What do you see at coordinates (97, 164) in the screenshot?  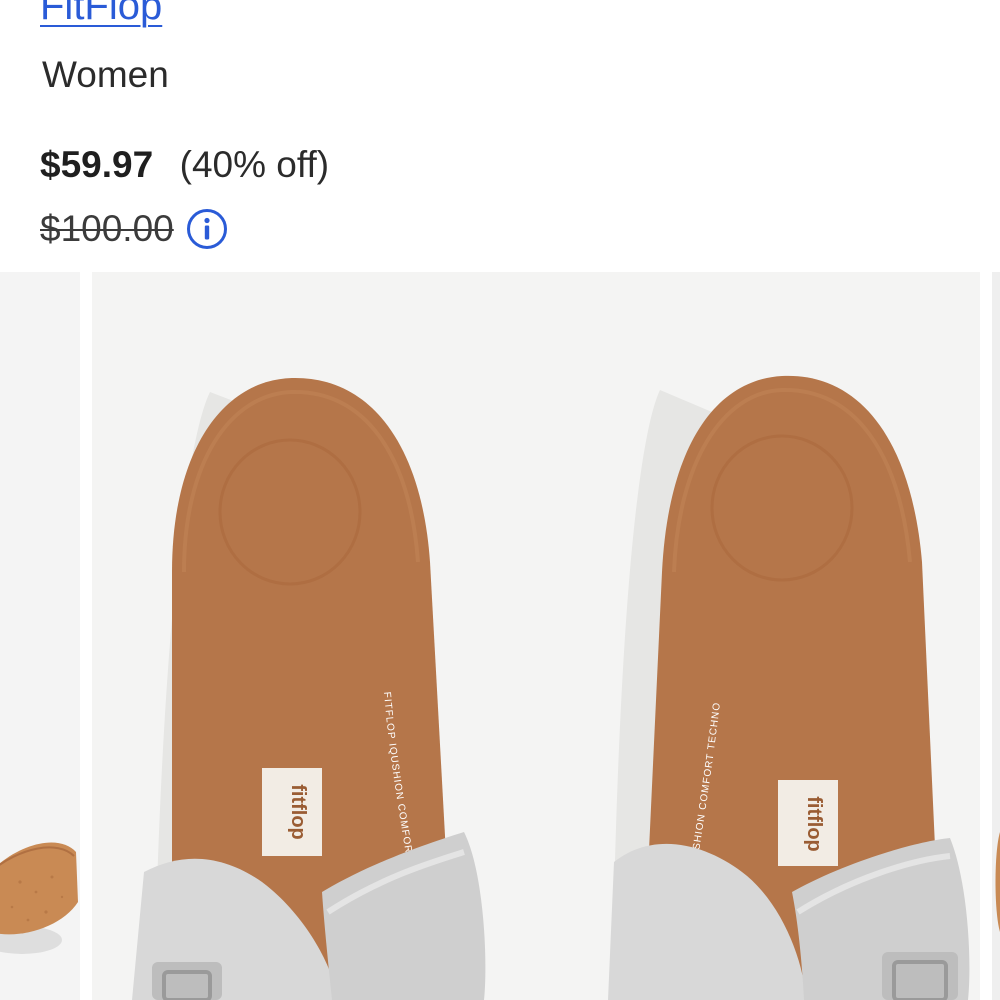 I see `sale-price: $59.97` at bounding box center [97, 164].